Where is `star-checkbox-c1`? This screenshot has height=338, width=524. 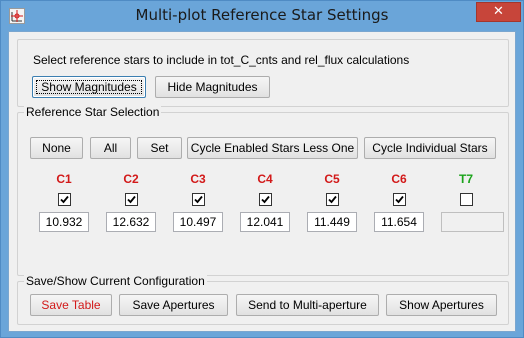
star-checkbox-c1 is located at coordinates (64, 199).